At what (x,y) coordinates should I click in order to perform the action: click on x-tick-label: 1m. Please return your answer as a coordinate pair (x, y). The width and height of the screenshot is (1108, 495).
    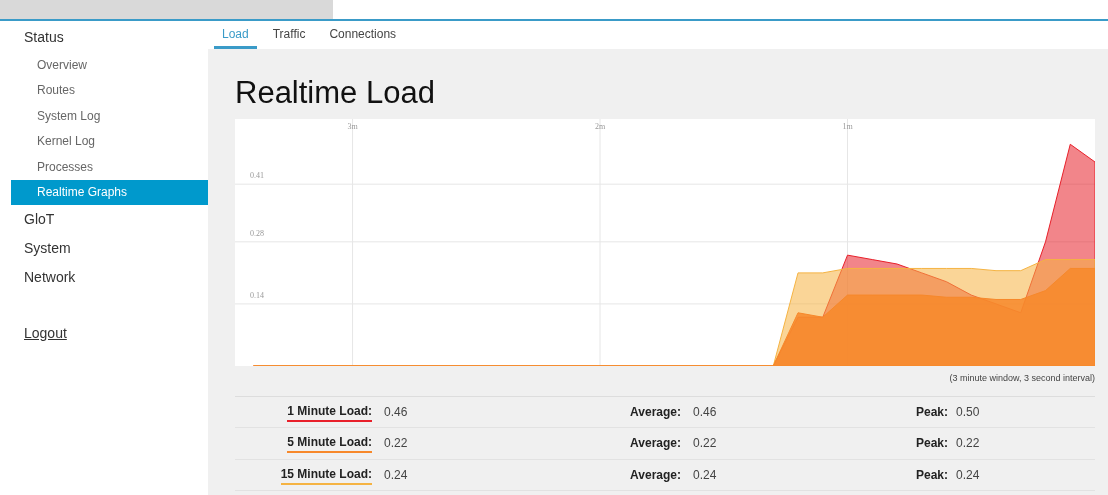
    Looking at the image, I should click on (847, 127).